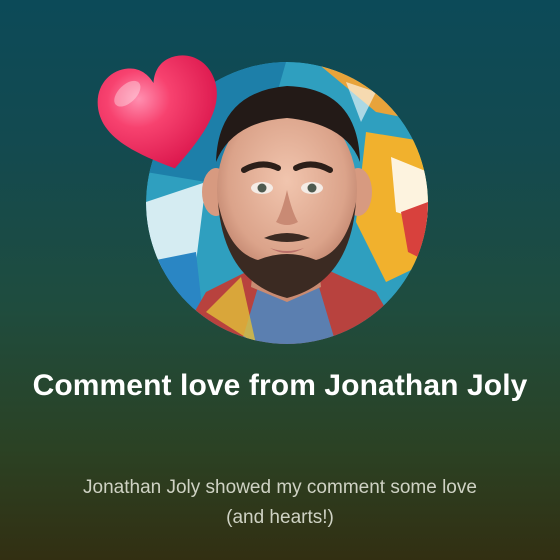 The height and width of the screenshot is (560, 560). I want to click on page-title: Comment love from Jonathan Joly, so click(280, 385).